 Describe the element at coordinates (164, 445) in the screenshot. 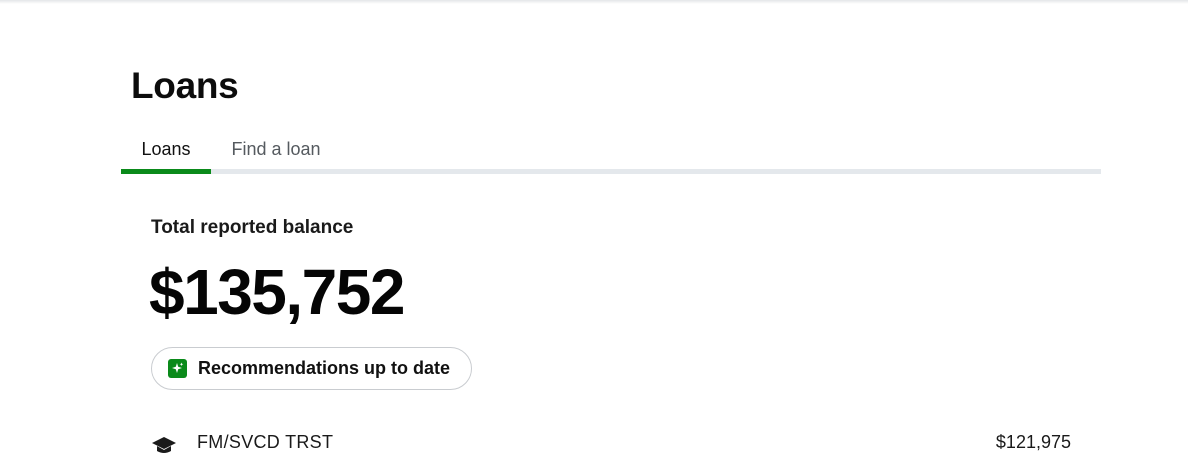

I see `graduation-cap-icon` at that location.